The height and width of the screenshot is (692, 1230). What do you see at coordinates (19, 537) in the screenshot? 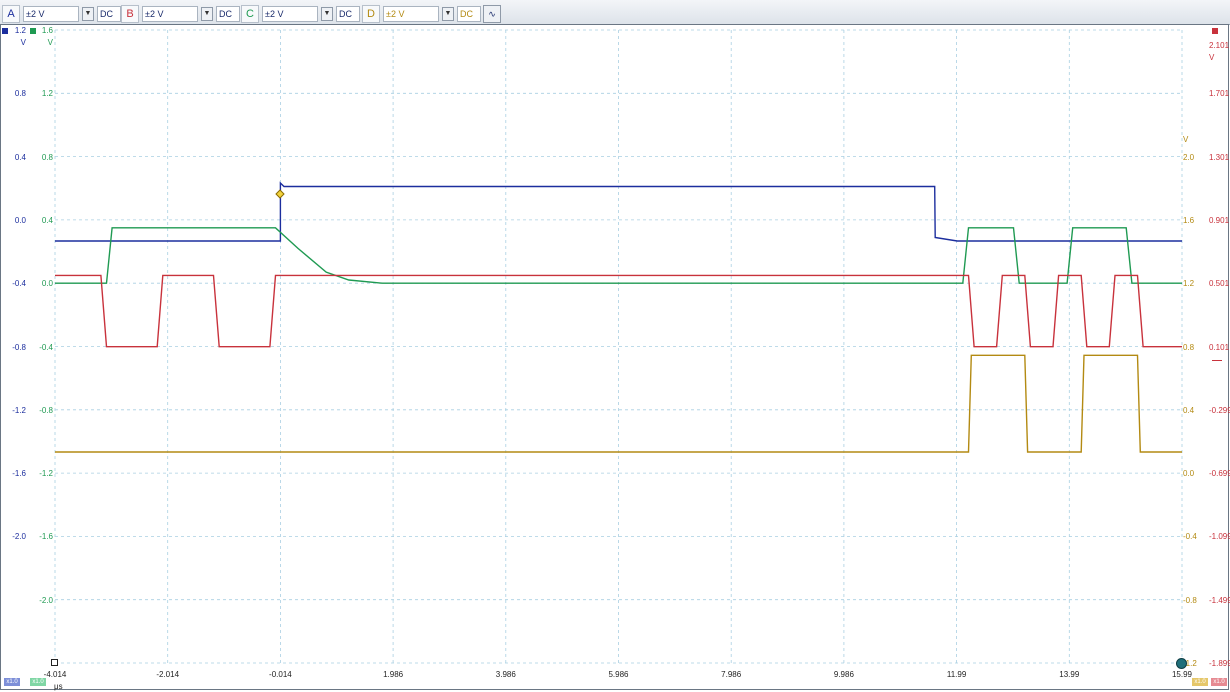
I see `channel-a-tick-label: -2.0` at bounding box center [19, 537].